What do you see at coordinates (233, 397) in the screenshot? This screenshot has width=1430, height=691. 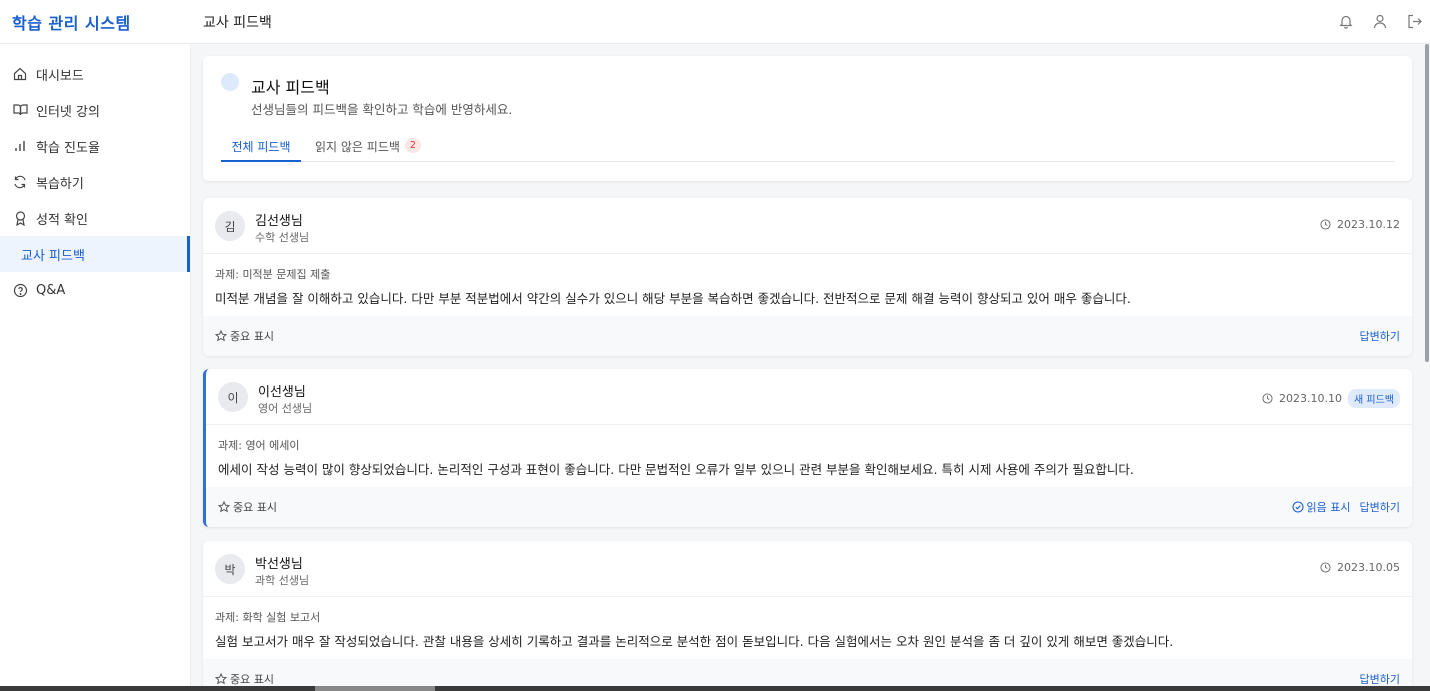 I see `avatar: 이` at bounding box center [233, 397].